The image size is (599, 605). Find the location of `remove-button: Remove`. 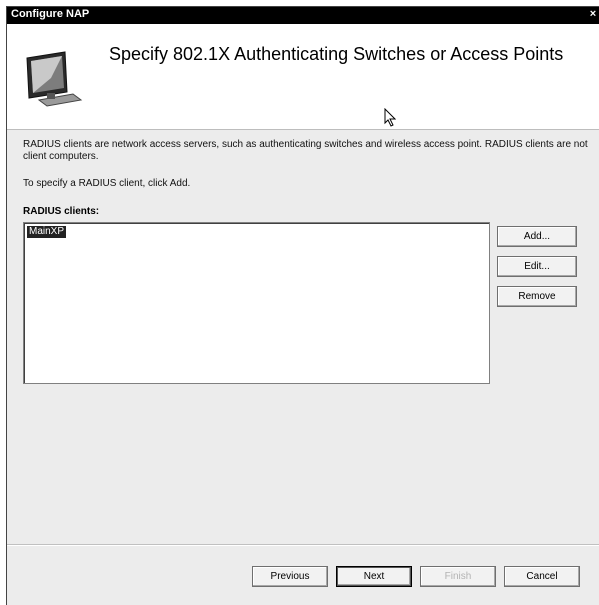

remove-button: Remove is located at coordinates (537, 296).